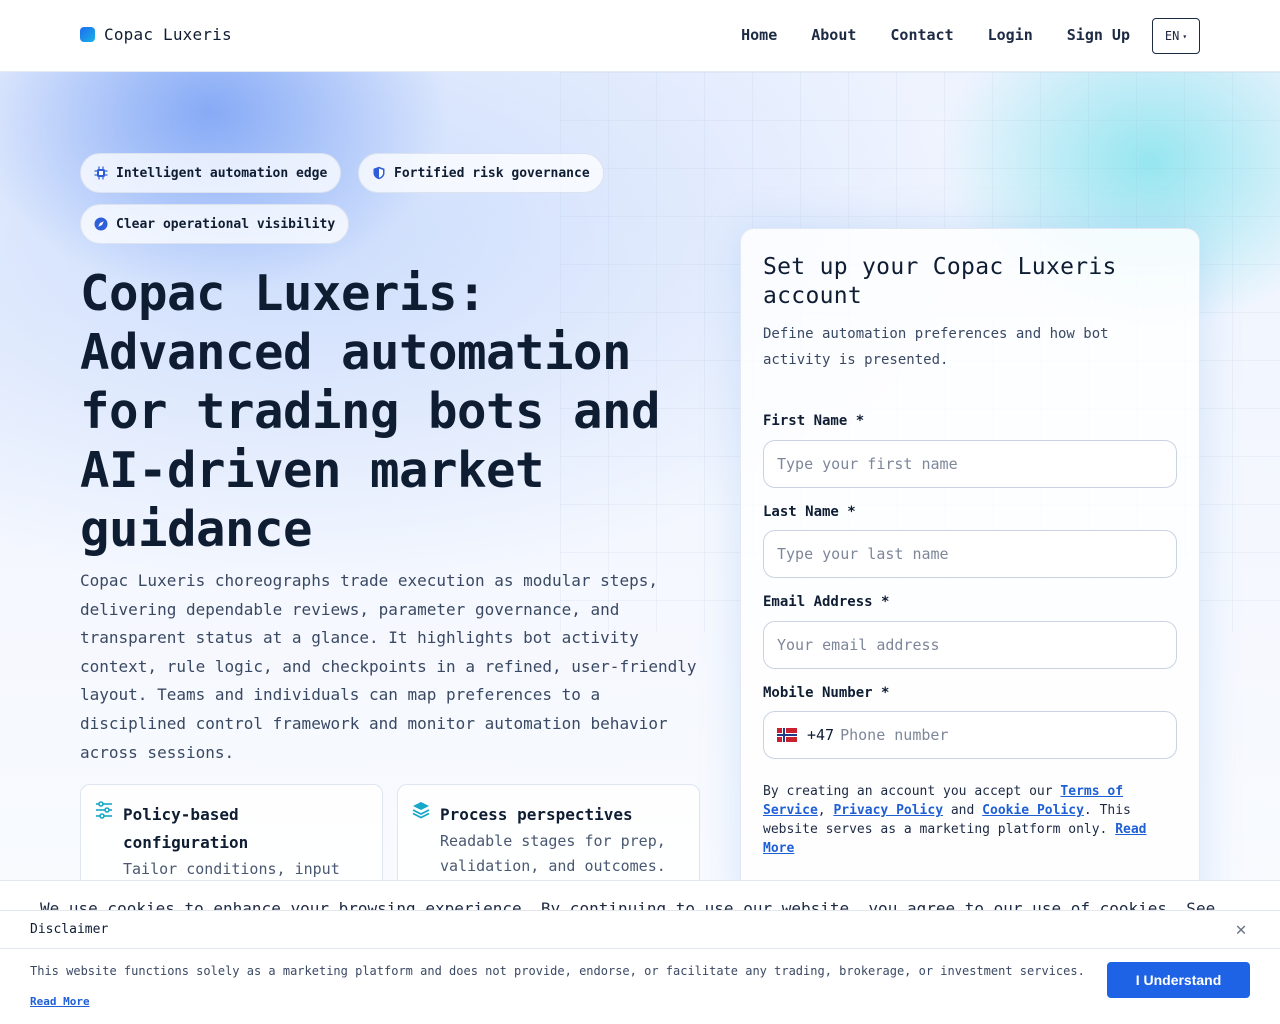 The width and height of the screenshot is (1280, 1024). I want to click on mobile-field: +47, so click(970, 735).